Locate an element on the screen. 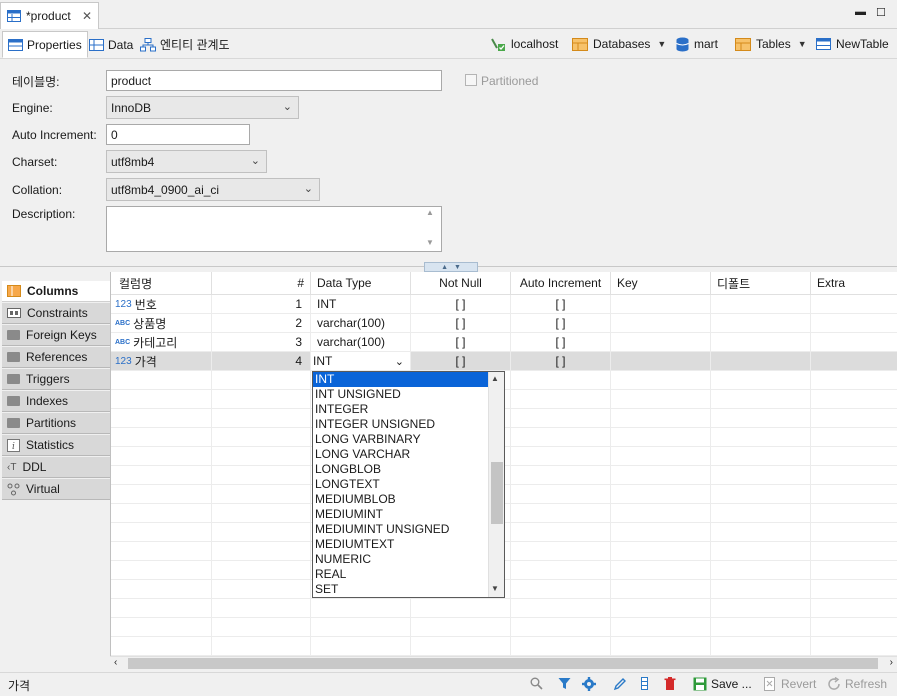  column-number-cell: 3 is located at coordinates (261, 342).